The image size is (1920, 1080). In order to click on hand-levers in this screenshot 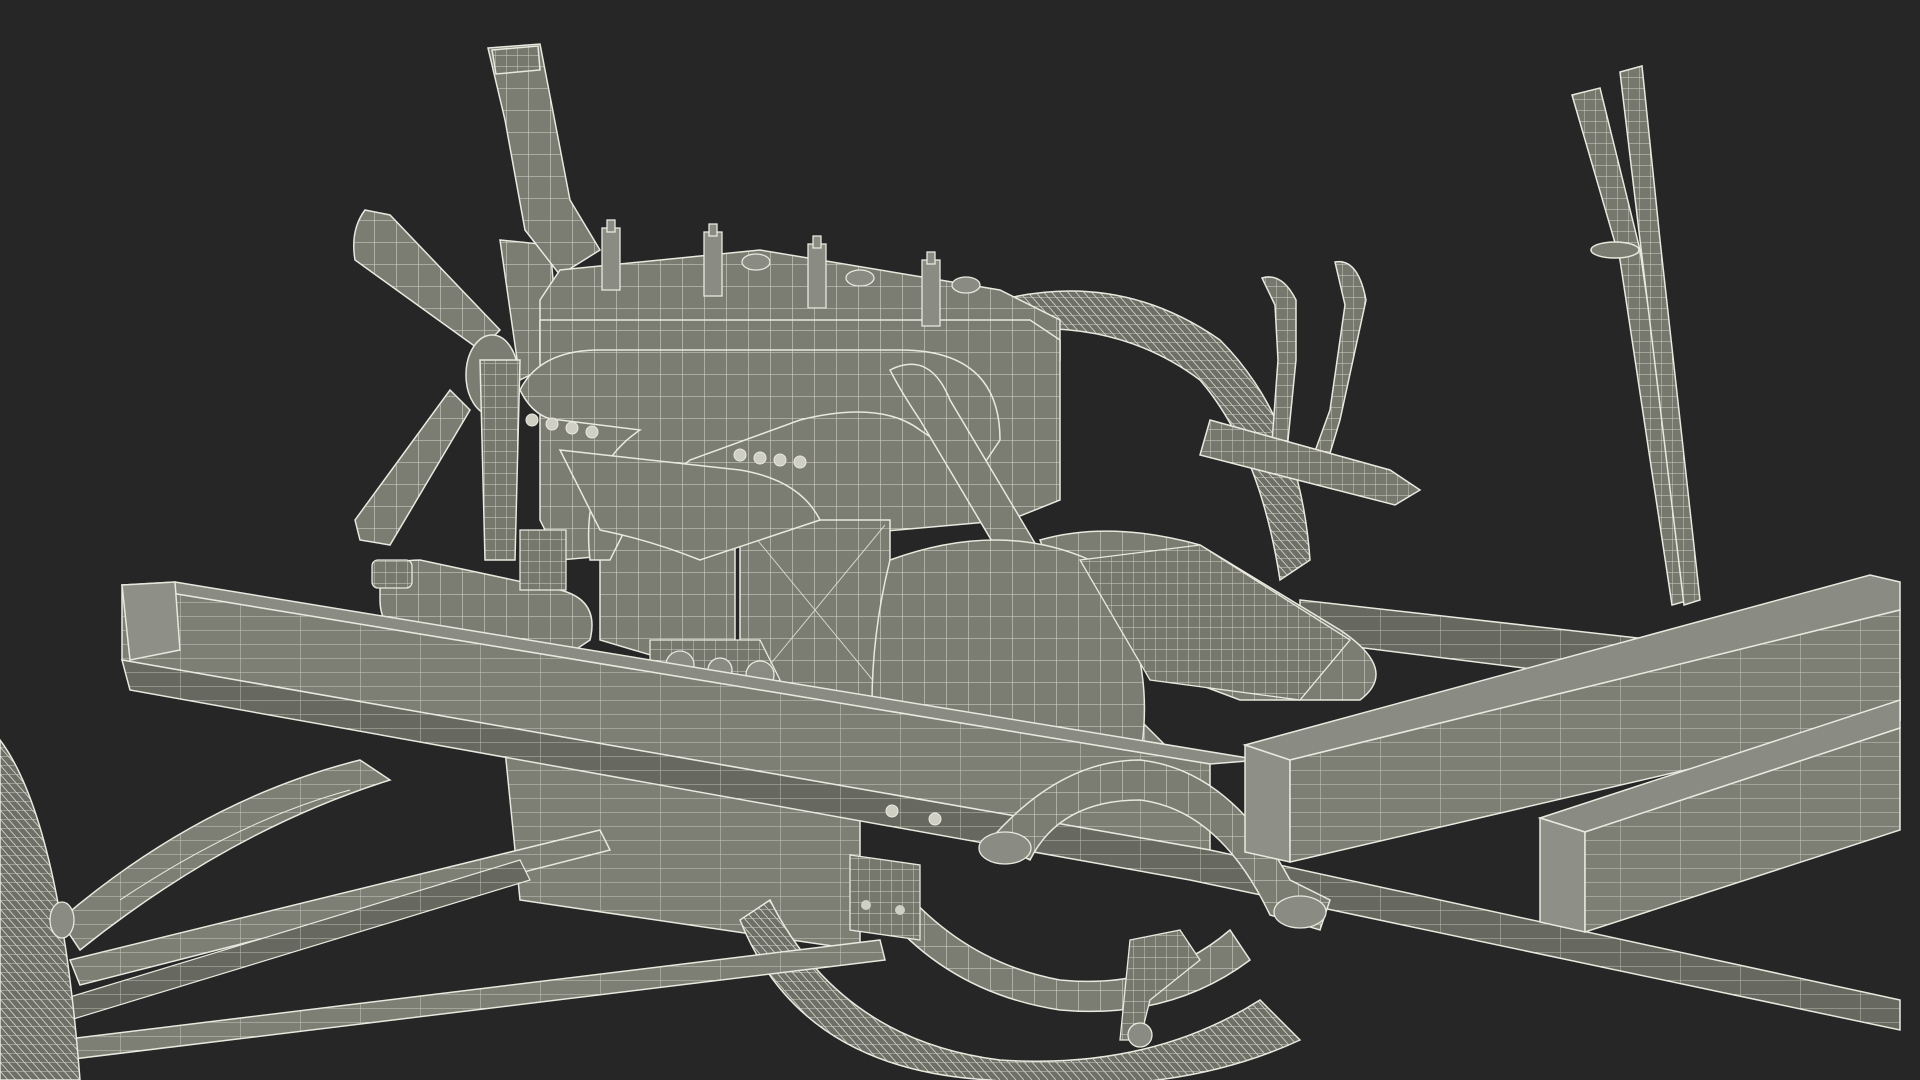, I will do `click(1636, 335)`.